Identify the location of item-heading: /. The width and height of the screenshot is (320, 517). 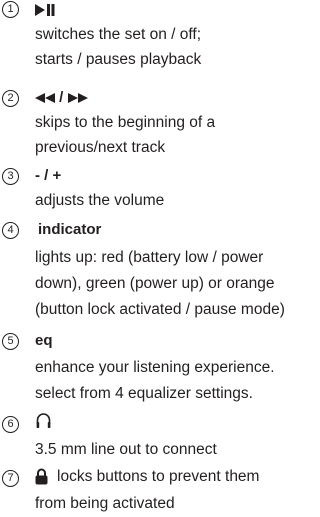
(61, 98).